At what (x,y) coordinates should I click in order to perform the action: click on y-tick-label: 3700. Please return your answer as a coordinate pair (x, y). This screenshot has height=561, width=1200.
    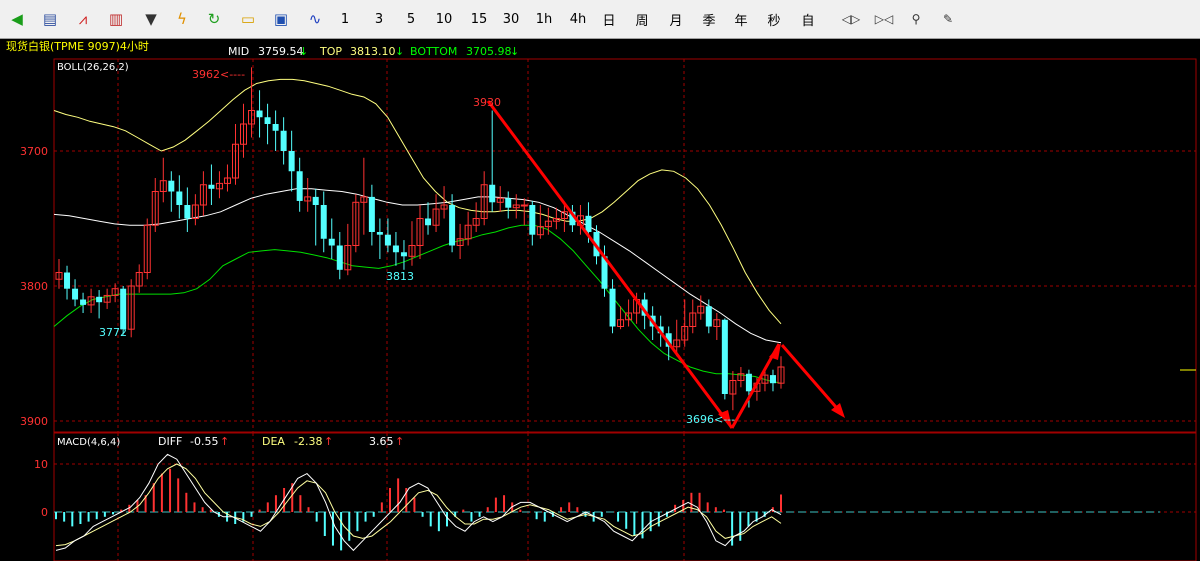
    Looking at the image, I should click on (34, 151).